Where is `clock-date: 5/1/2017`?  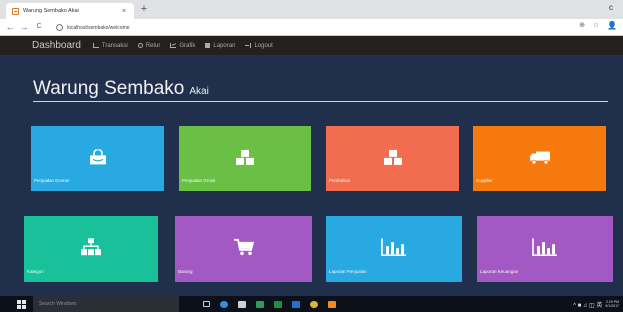 clock-date: 5/1/2017 is located at coordinates (612, 306).